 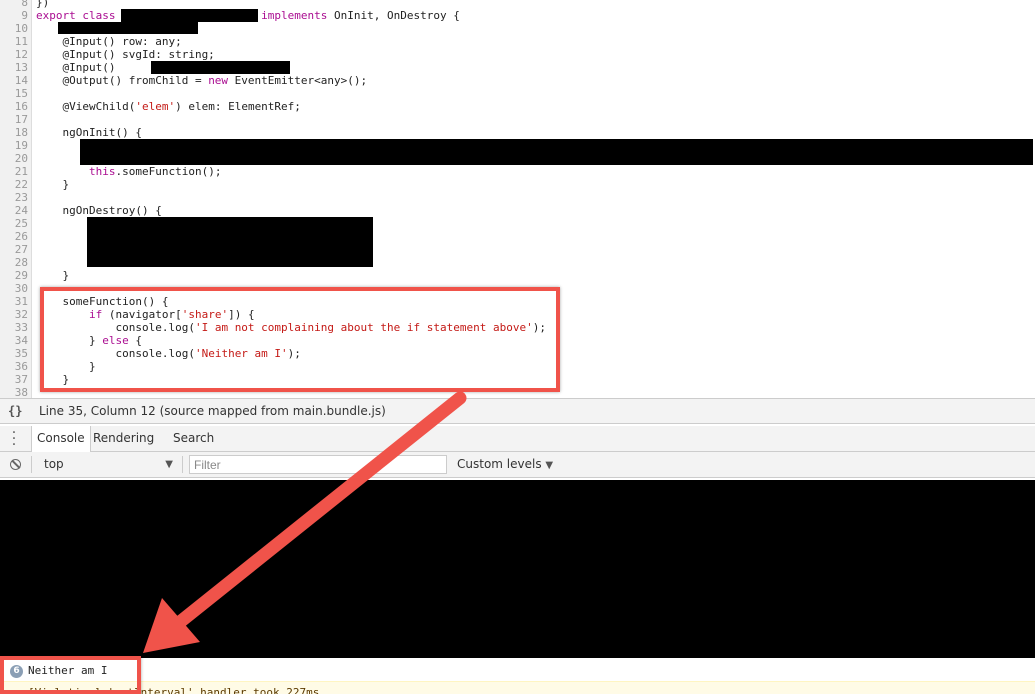 I want to click on code-text: @Input(), so click(x=79, y=67).